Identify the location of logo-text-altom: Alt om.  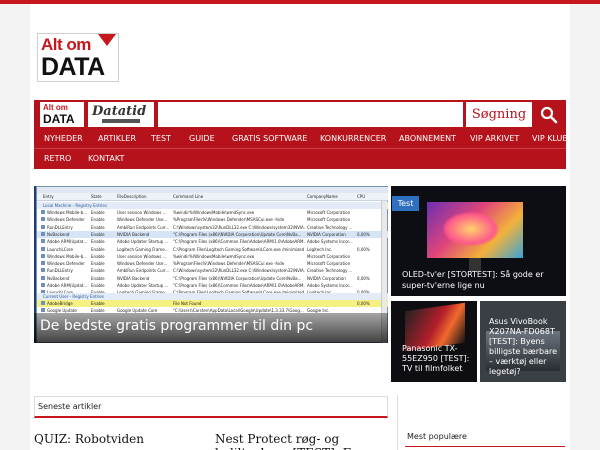
(66, 44).